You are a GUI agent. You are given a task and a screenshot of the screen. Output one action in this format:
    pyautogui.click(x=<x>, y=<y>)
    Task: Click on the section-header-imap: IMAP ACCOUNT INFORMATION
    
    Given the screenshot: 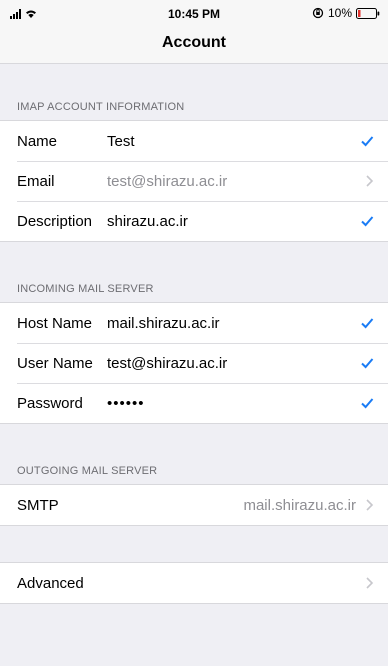 What is the action you would take?
    pyautogui.click(x=101, y=107)
    